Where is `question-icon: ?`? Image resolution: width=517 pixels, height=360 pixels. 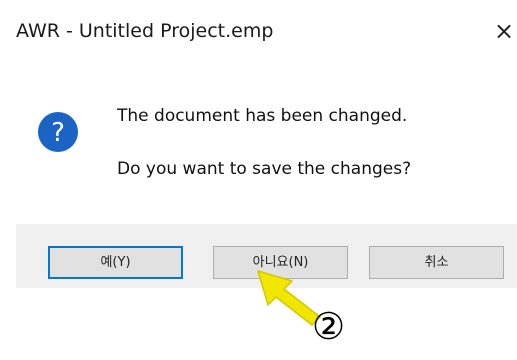 question-icon: ? is located at coordinates (58, 132).